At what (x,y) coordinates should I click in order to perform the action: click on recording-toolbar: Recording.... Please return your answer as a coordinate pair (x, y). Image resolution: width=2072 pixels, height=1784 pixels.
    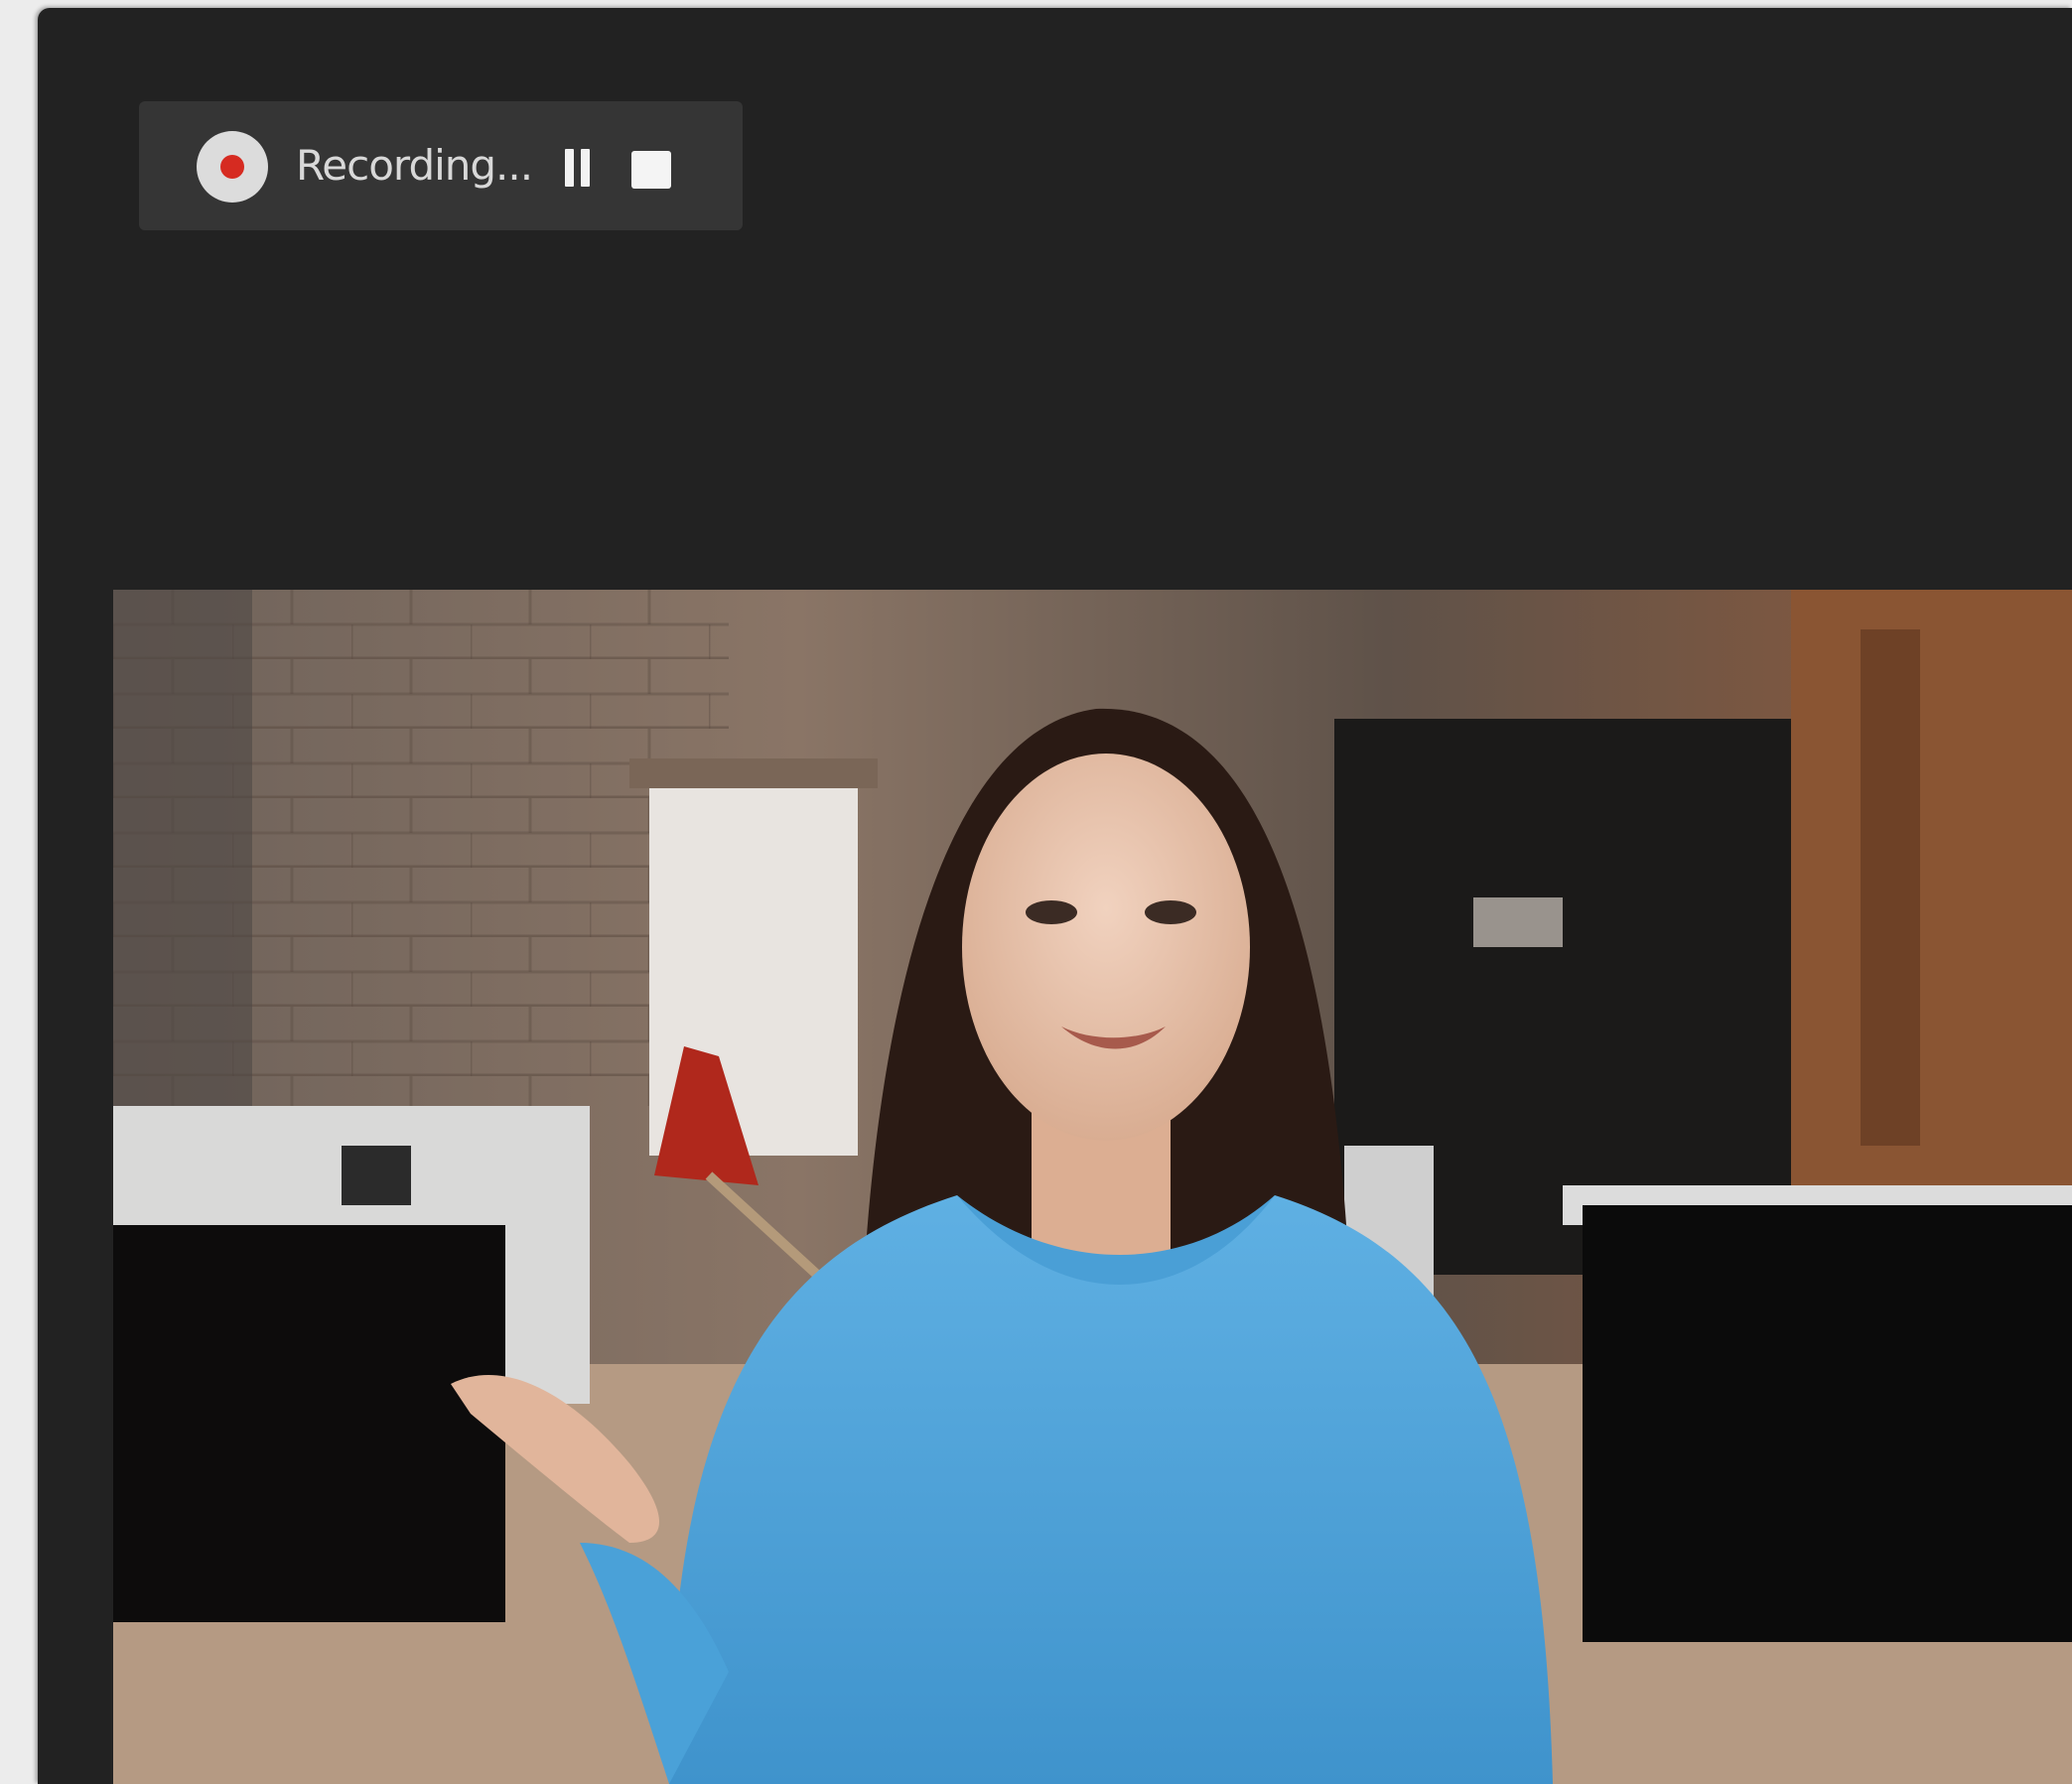
    Looking at the image, I should click on (441, 165).